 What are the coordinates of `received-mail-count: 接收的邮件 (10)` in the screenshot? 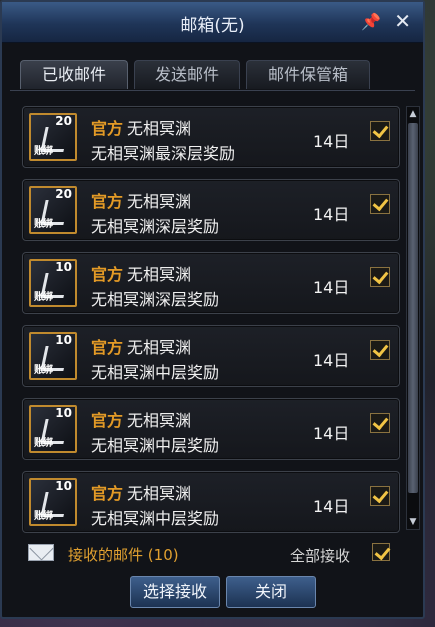 It's located at (123, 554).